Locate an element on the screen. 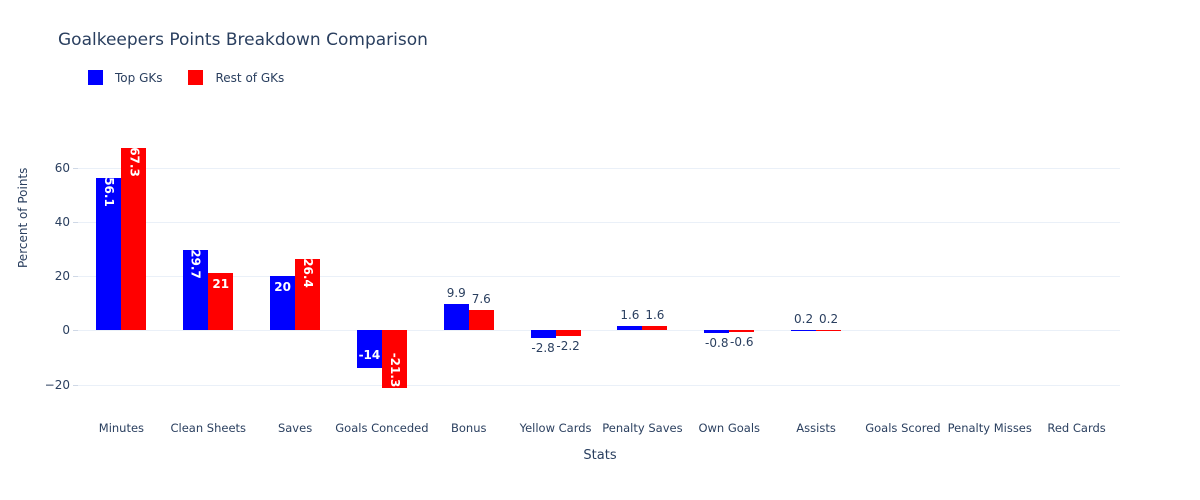 The height and width of the screenshot is (500, 1200). legend-swatch-blue-icon is located at coordinates (95, 77).